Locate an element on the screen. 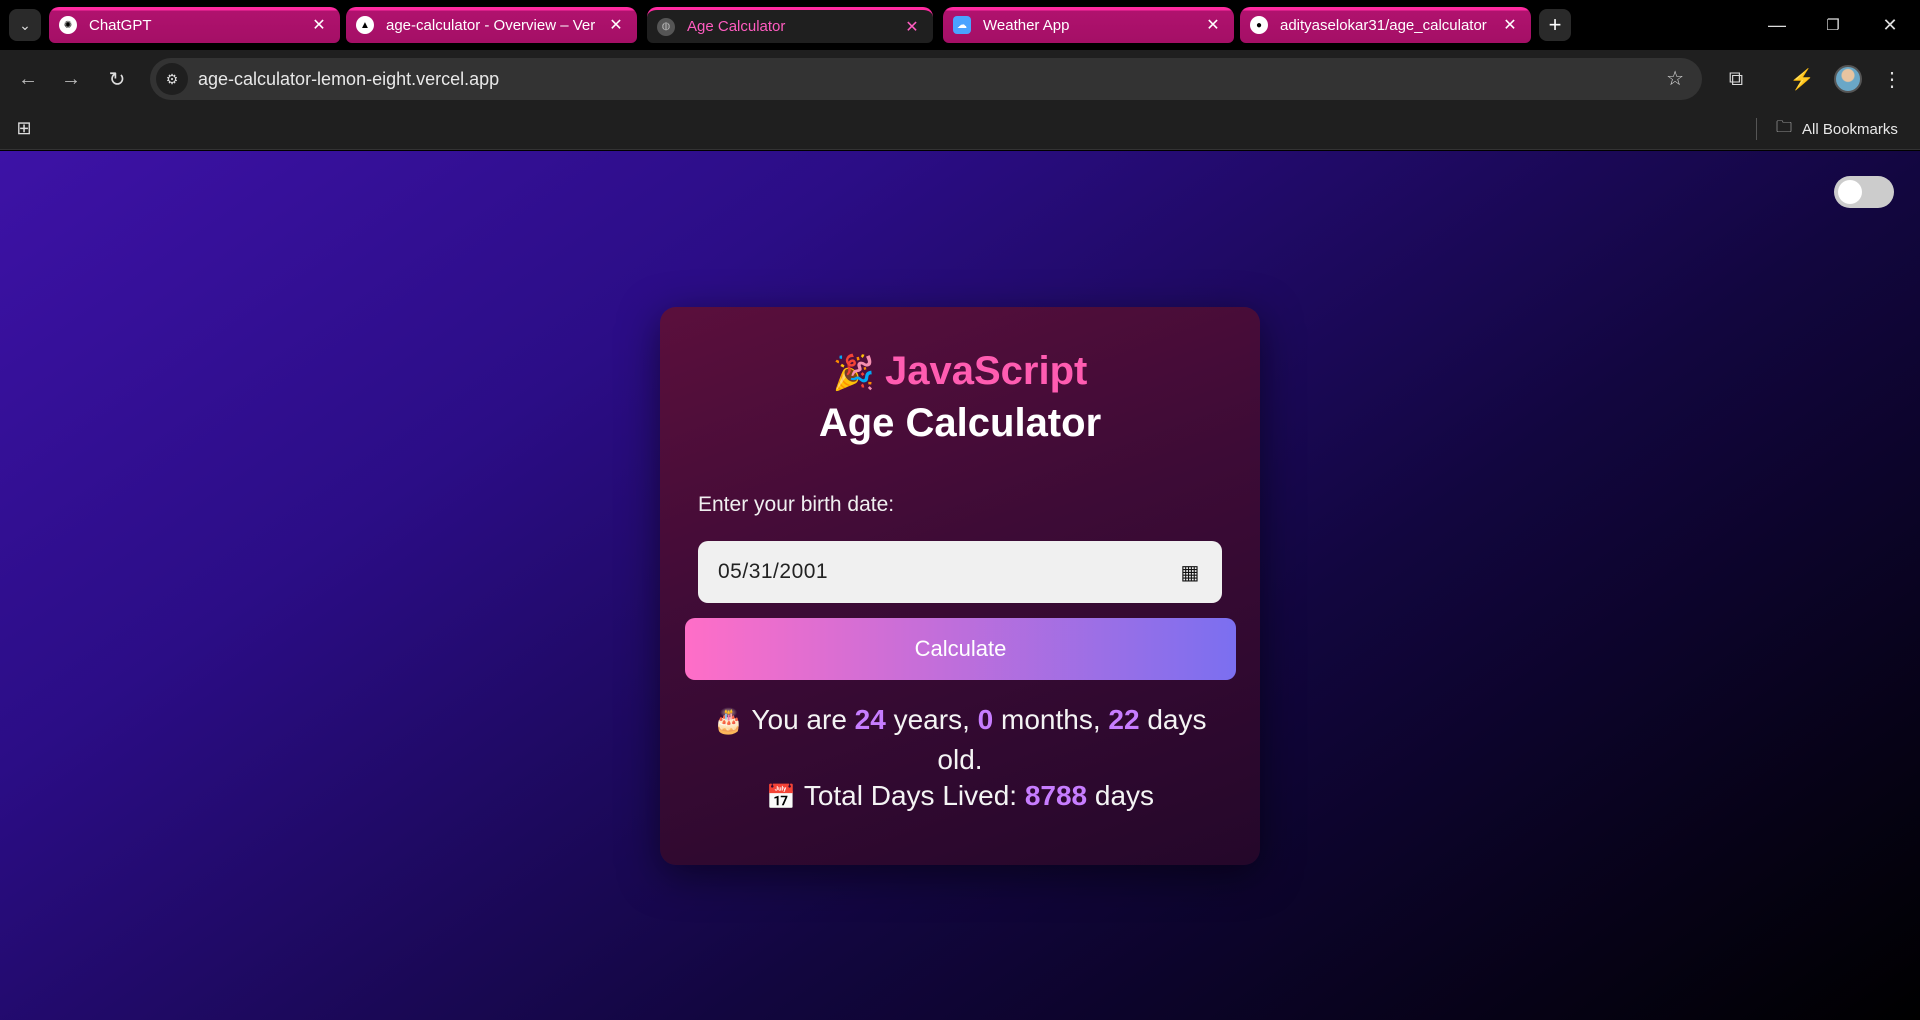 The height and width of the screenshot is (1020, 1920). chevron-down-icon: ⌄ is located at coordinates (25, 24).